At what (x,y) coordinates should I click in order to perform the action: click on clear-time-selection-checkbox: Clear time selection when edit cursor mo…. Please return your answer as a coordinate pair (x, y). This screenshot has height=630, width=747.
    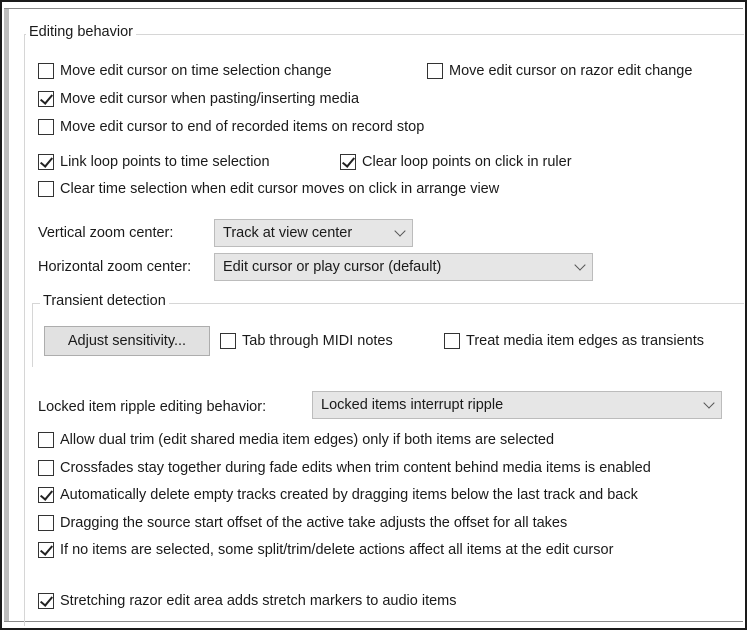
    Looking at the image, I should click on (268, 189).